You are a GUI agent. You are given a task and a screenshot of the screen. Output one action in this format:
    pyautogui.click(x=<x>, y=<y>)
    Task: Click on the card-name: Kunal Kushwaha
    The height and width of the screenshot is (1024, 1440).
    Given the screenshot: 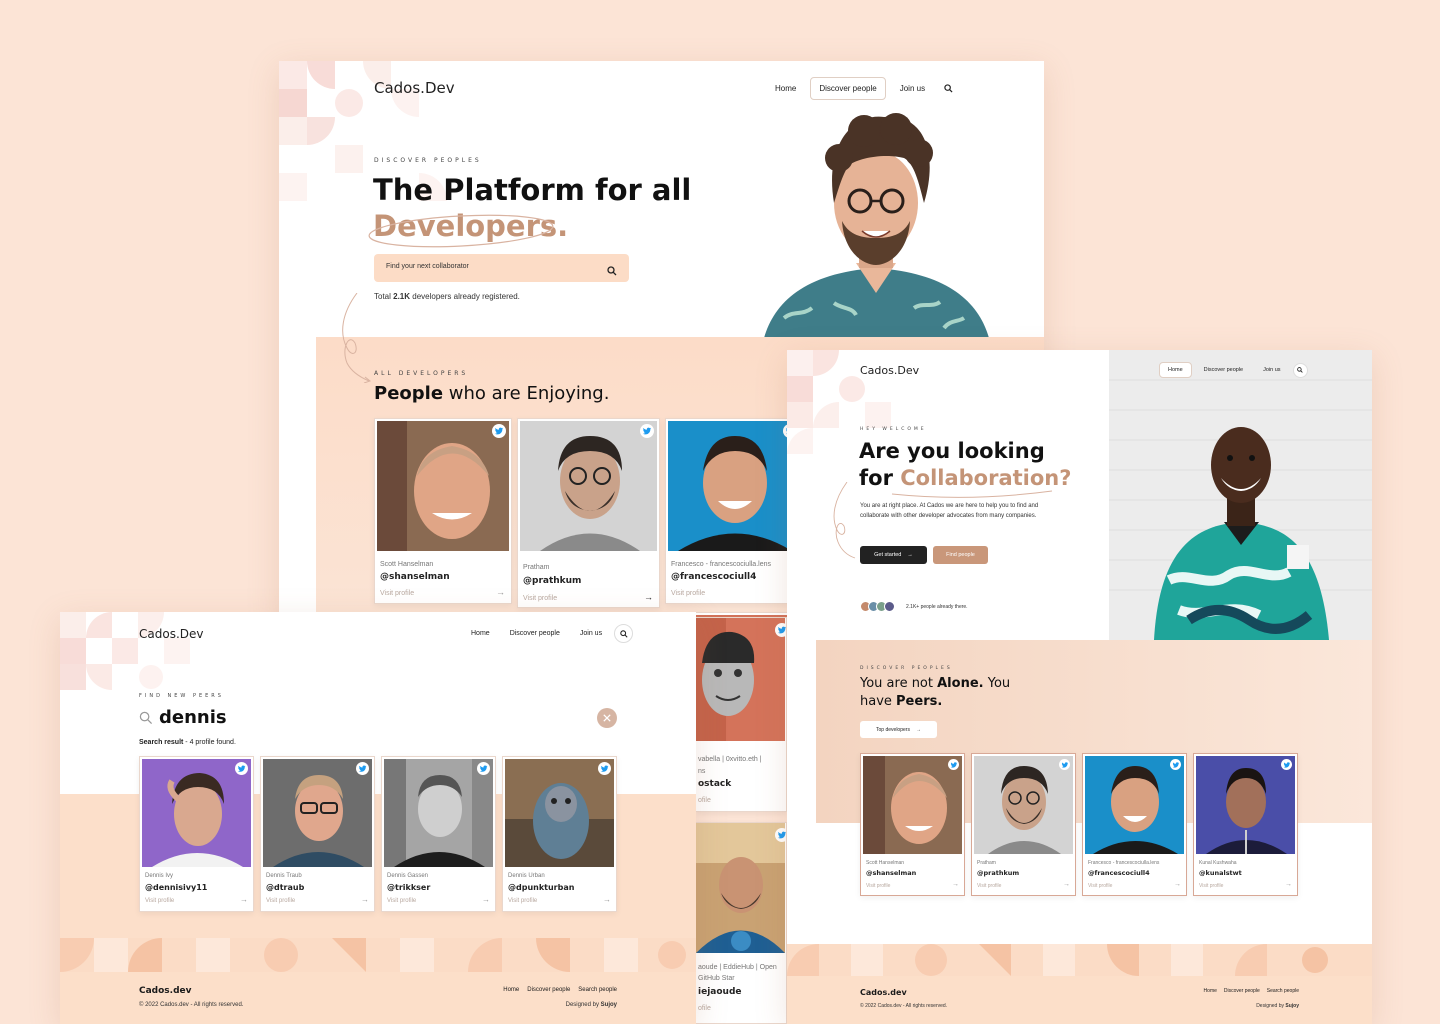 What is the action you would take?
    pyautogui.click(x=1218, y=863)
    